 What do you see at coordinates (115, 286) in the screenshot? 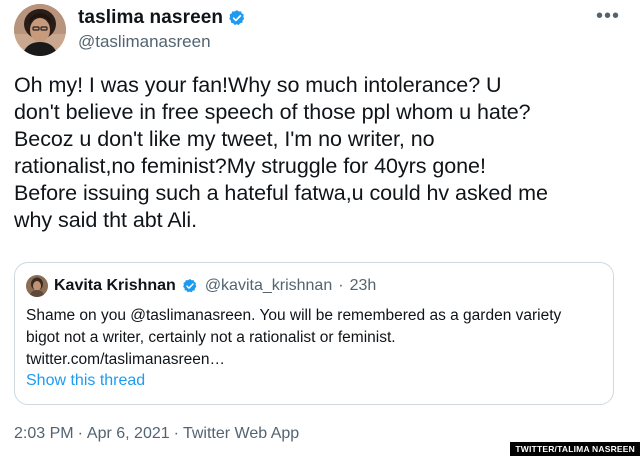
I see `quote-author-name: Kavita Krishnan` at bounding box center [115, 286].